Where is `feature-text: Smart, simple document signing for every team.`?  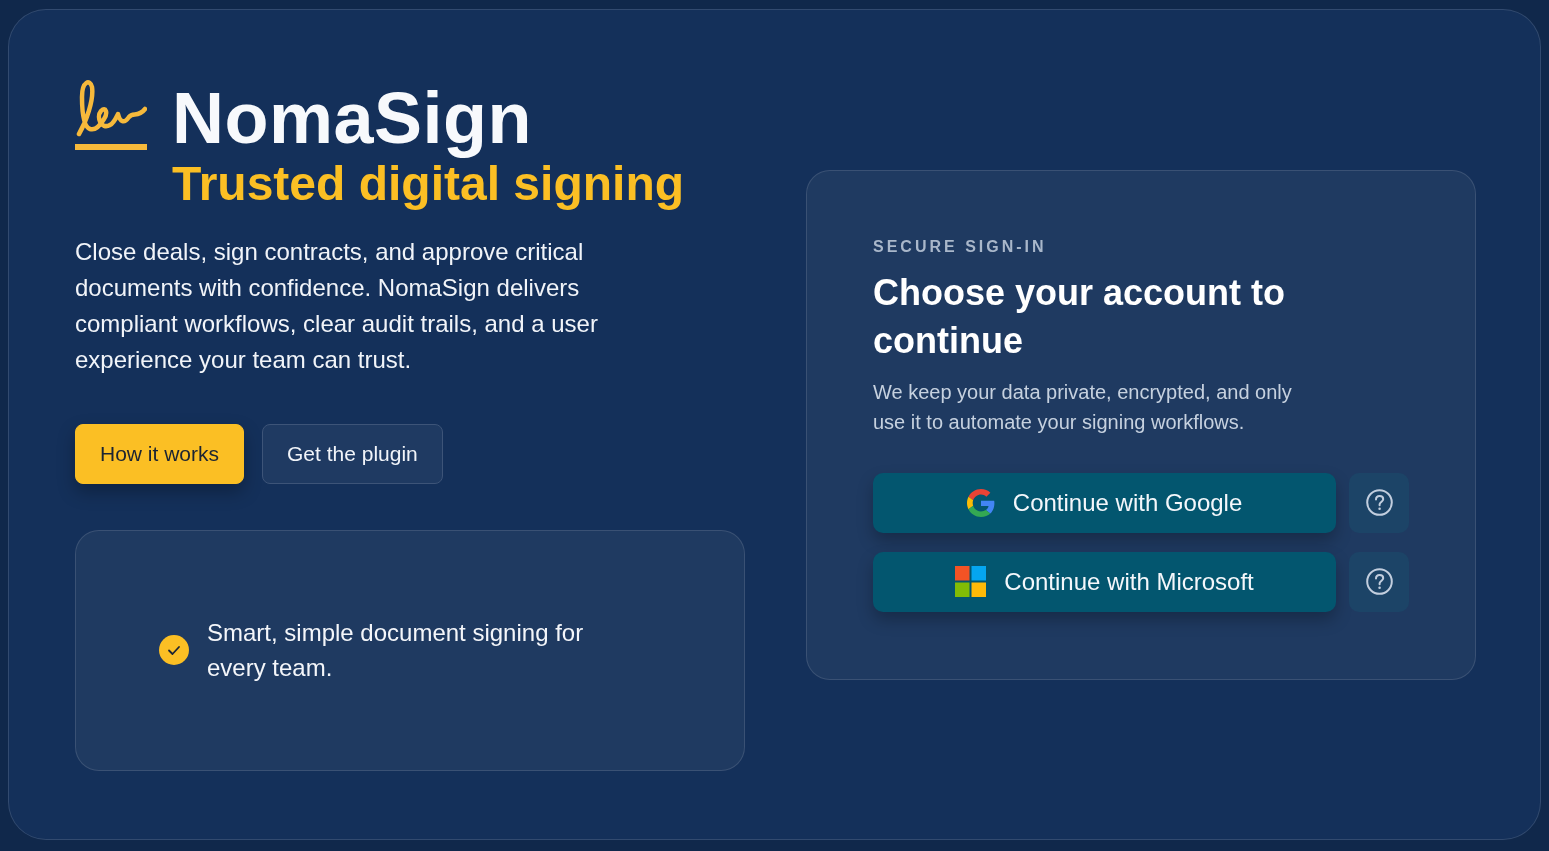
feature-text: Smart, simple document signing for every team. is located at coordinates (396, 651).